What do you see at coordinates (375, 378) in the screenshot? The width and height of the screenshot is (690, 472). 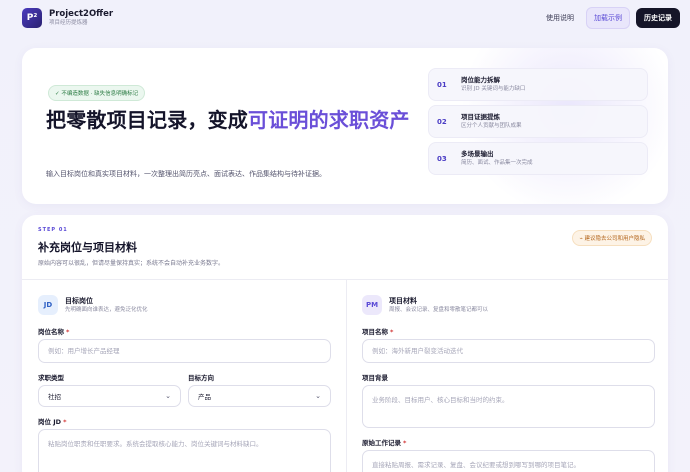 I see `project-background-label: 项目背景` at bounding box center [375, 378].